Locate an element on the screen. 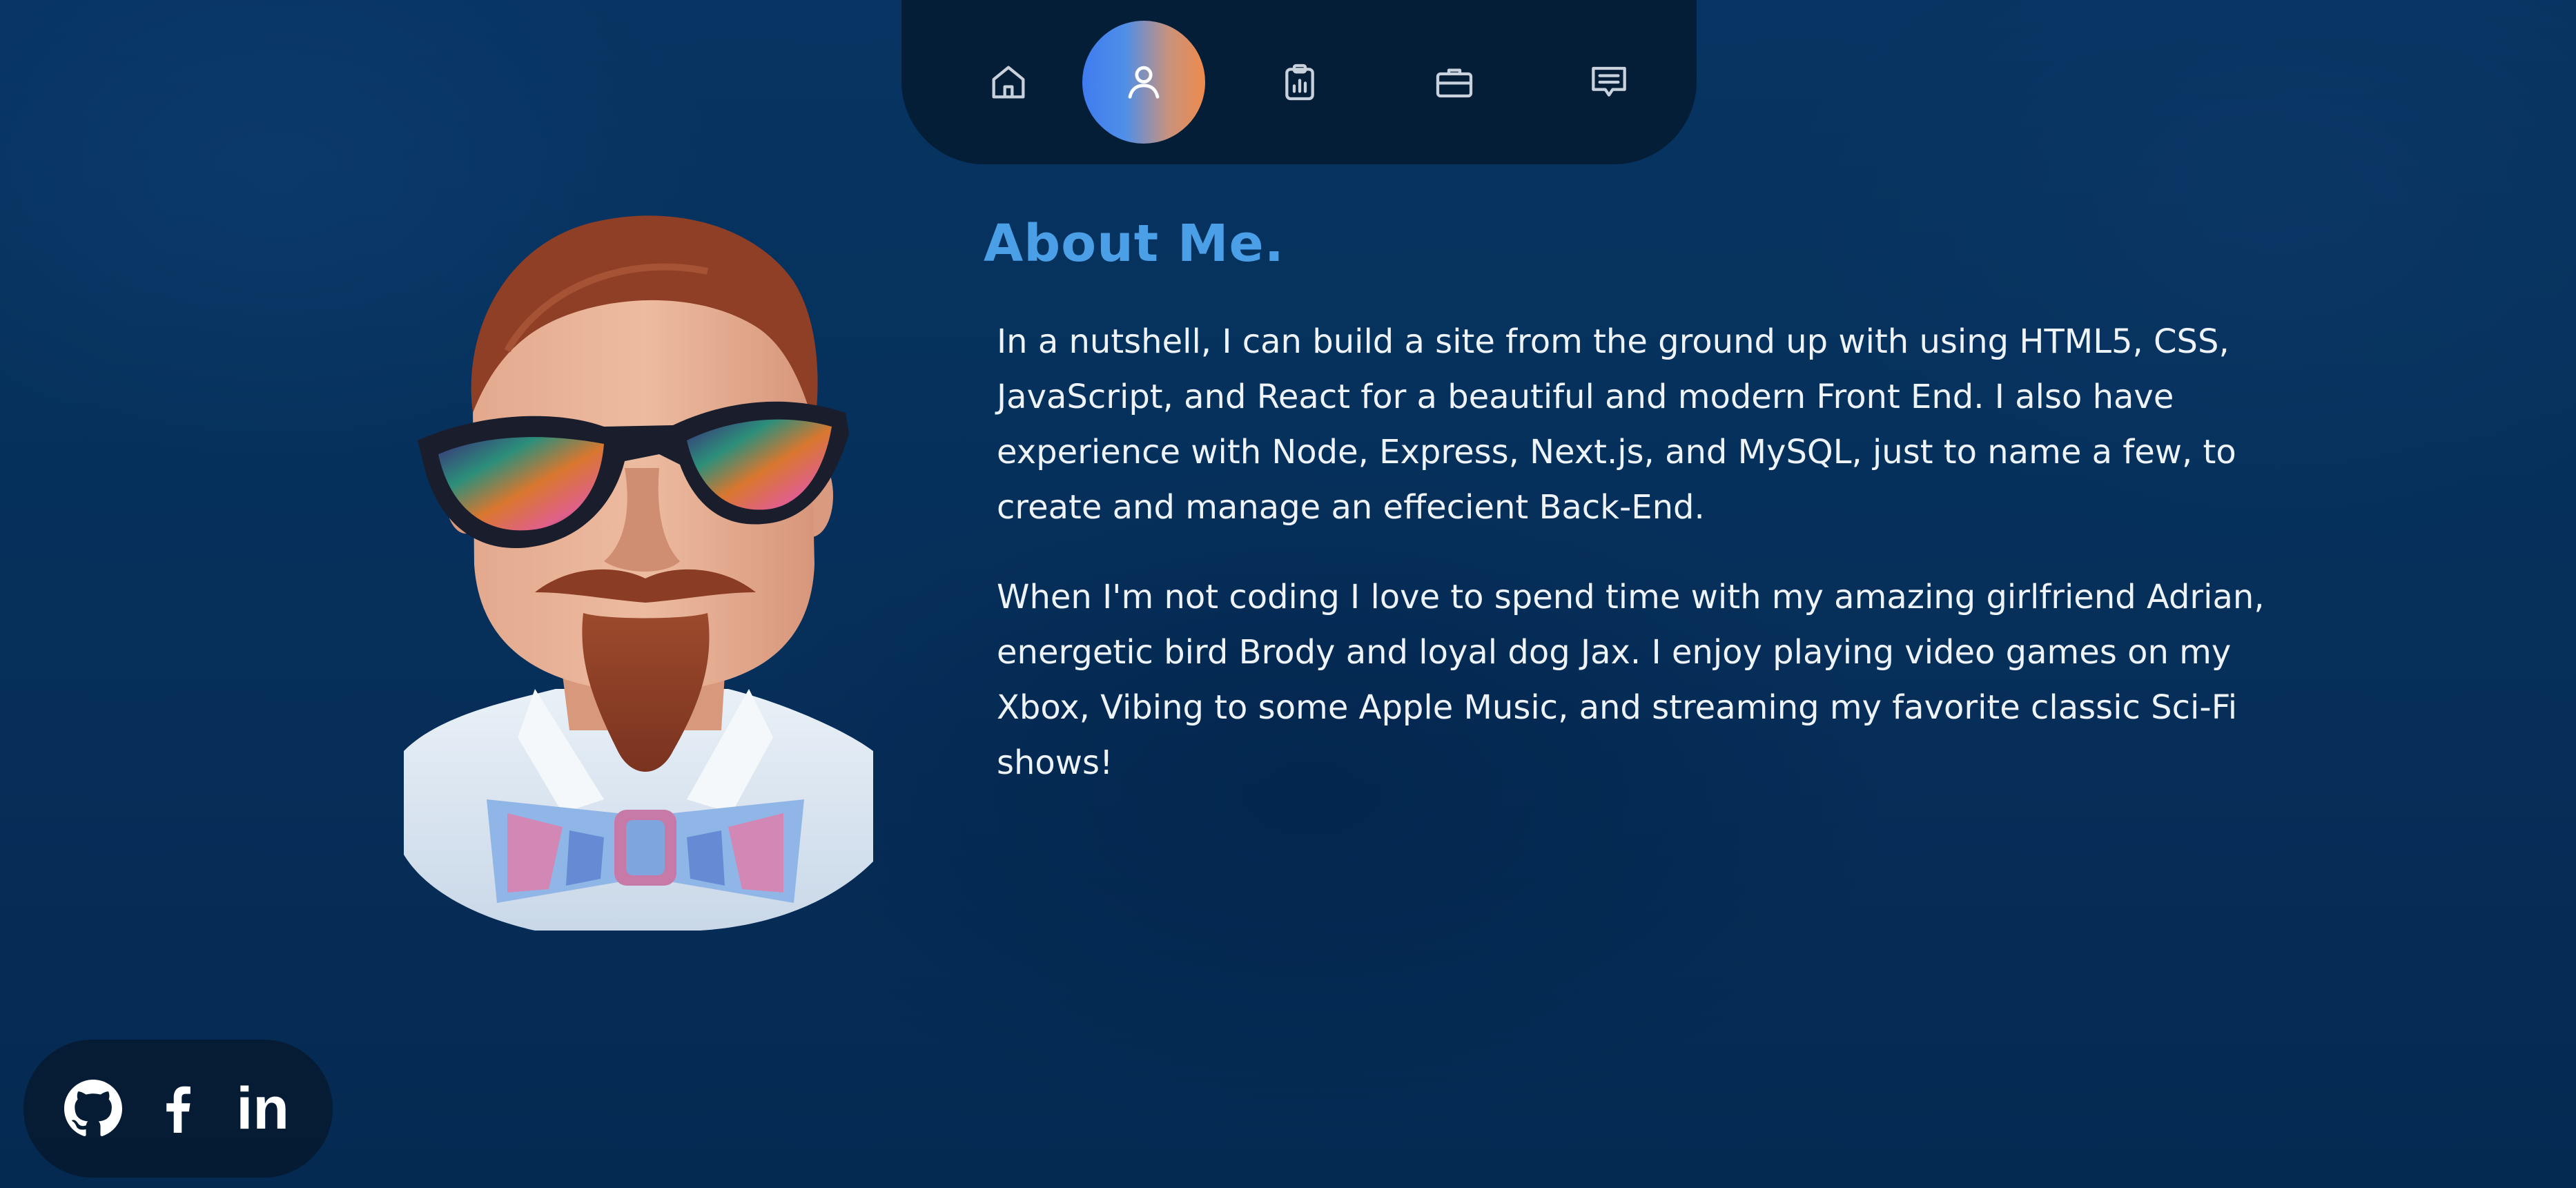 Image resolution: width=2576 pixels, height=1188 pixels. facebook-icon is located at coordinates (178, 1109).